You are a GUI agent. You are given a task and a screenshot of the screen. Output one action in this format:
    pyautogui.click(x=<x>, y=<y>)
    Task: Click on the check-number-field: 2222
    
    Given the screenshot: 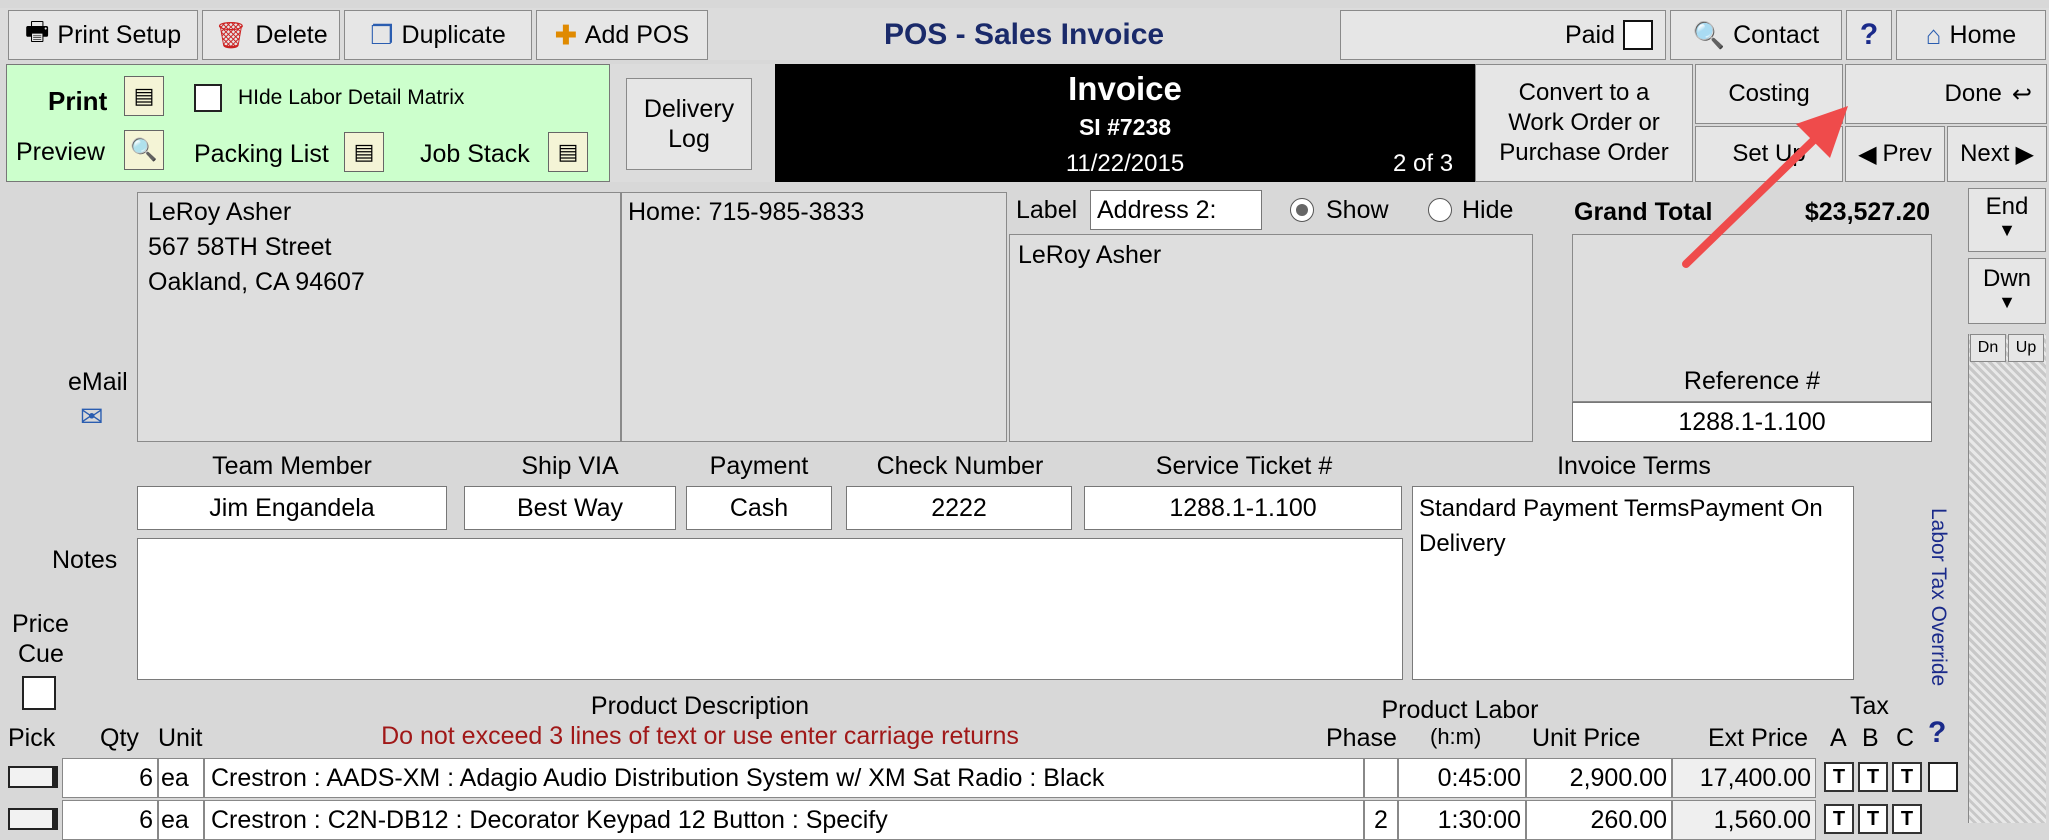 What is the action you would take?
    pyautogui.click(x=959, y=508)
    